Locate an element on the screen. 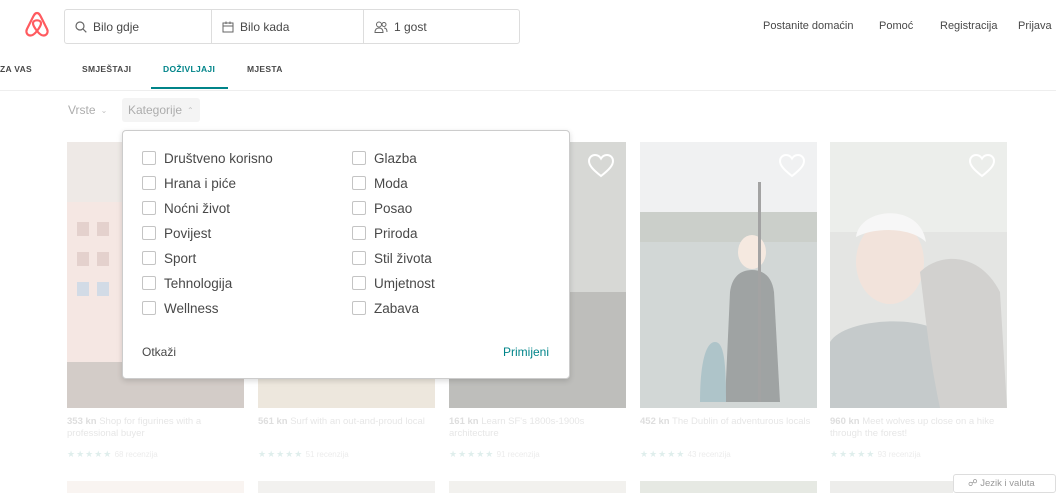 This screenshot has height=493, width=1056. category-label: Društveno korisno is located at coordinates (218, 158).